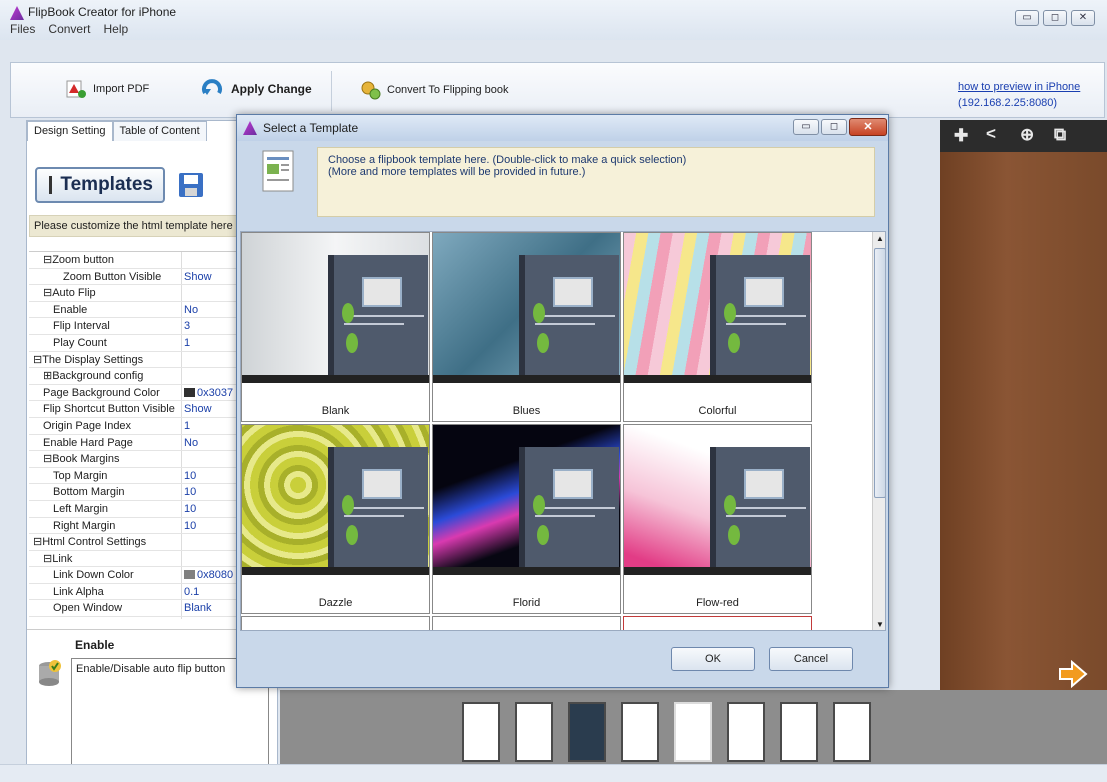 The width and height of the screenshot is (1107, 782). I want to click on thumbnail-image, so click(852, 732).